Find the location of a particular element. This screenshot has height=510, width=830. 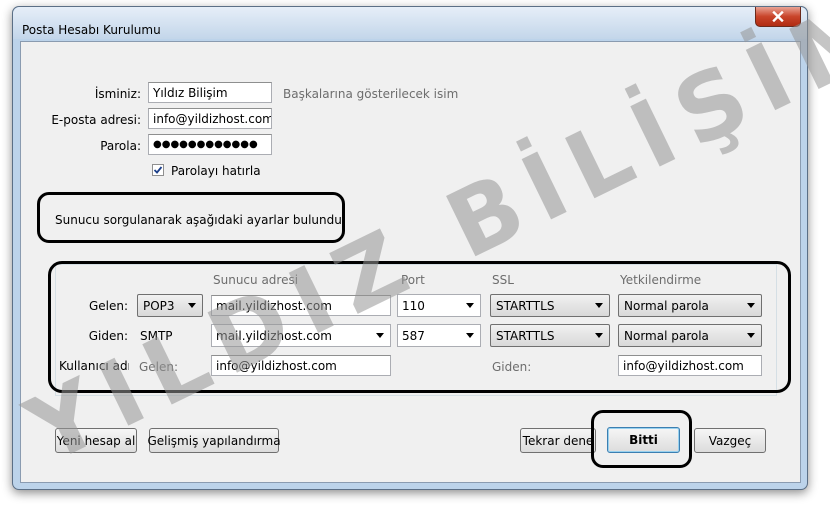

remember-password-label: Parolayı hatırla is located at coordinates (216, 171).